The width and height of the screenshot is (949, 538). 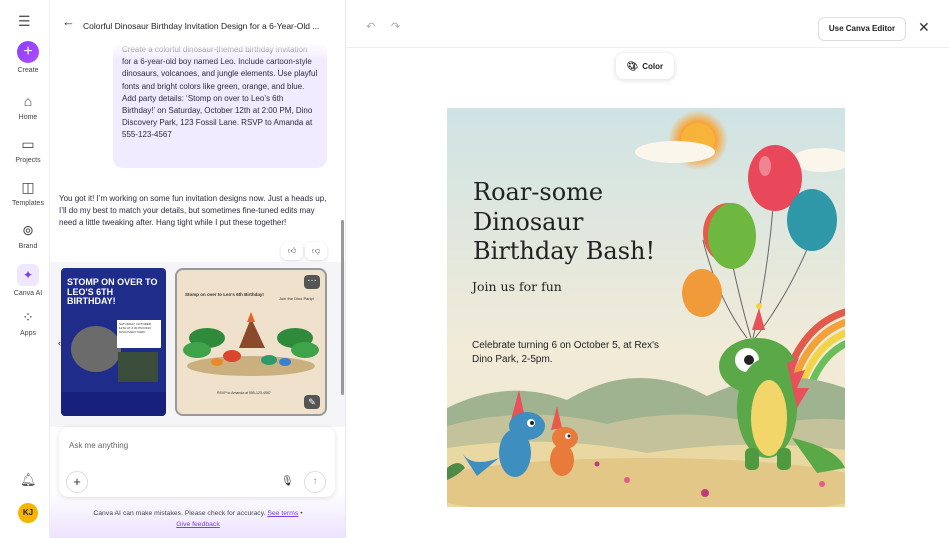 I want to click on chat-scrollbar, so click(x=342, y=307).